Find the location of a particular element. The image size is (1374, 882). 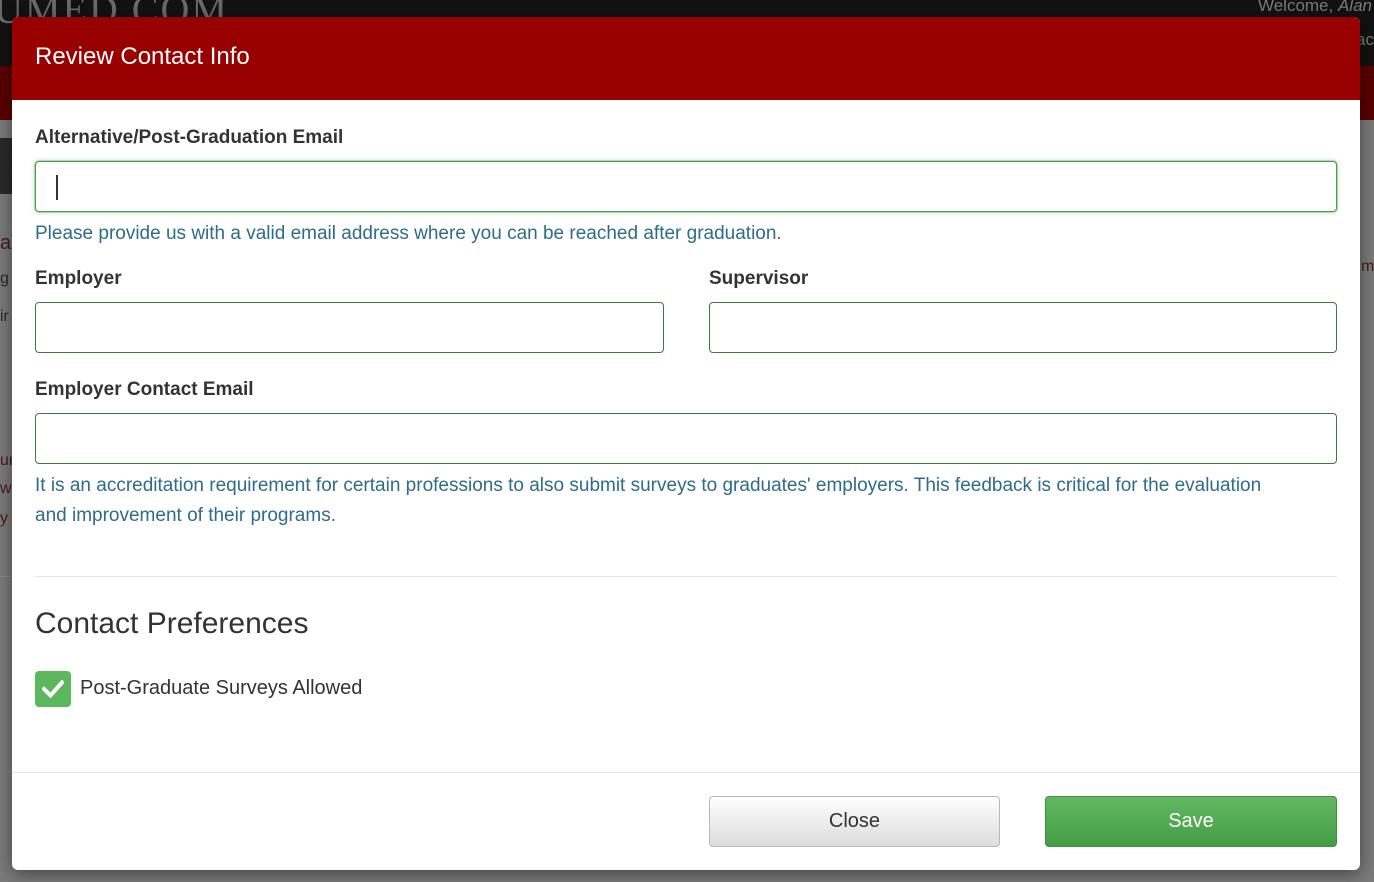

employer-email-label: Employer Contact Email is located at coordinates (144, 389).